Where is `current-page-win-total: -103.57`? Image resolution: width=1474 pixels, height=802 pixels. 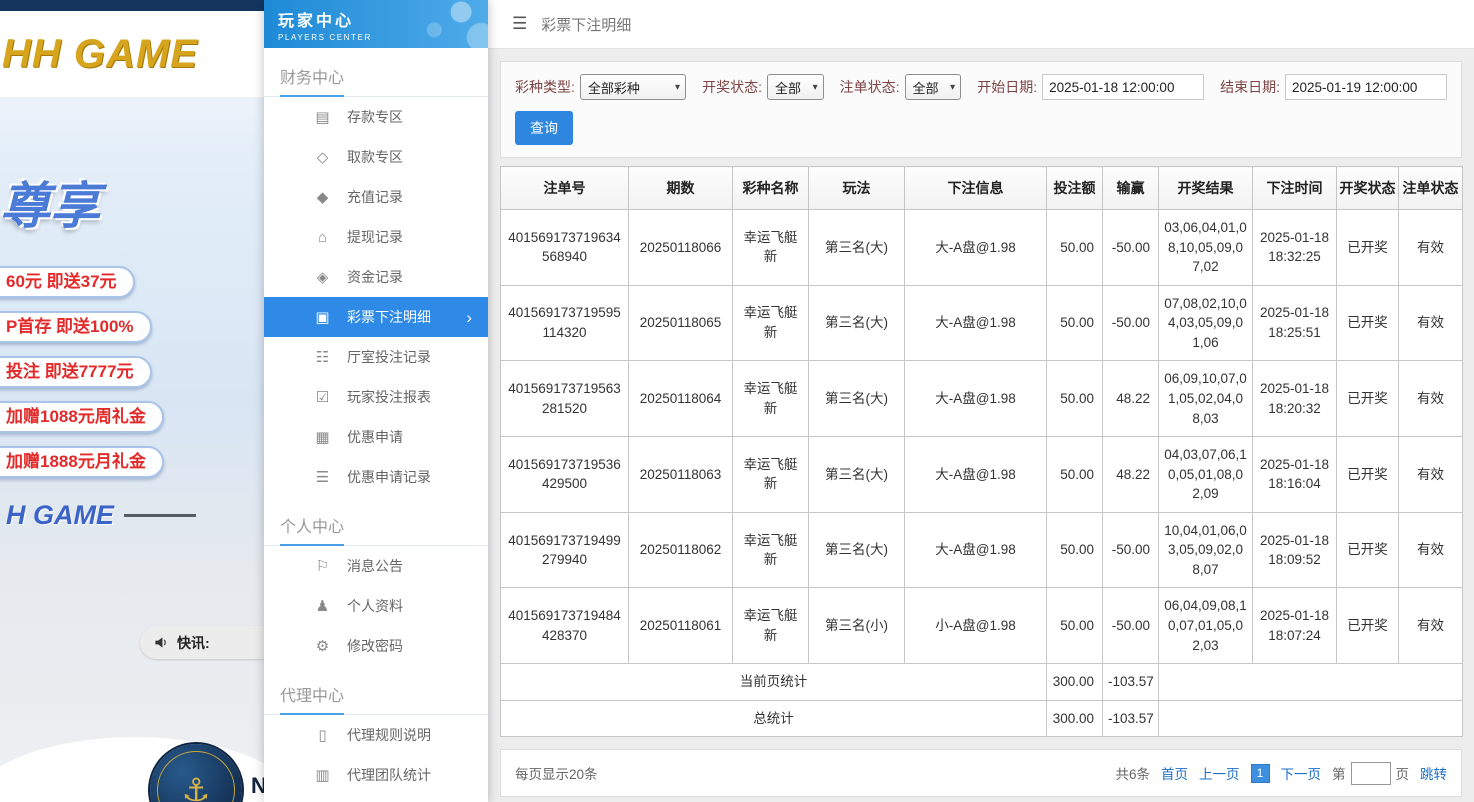
current-page-win-total: -103.57 is located at coordinates (1130, 682).